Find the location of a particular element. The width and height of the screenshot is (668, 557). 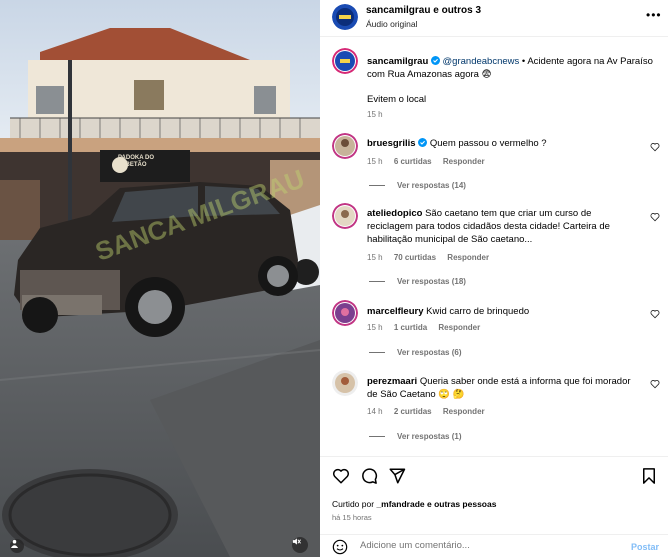

bookmark-icon is located at coordinates (649, 476).